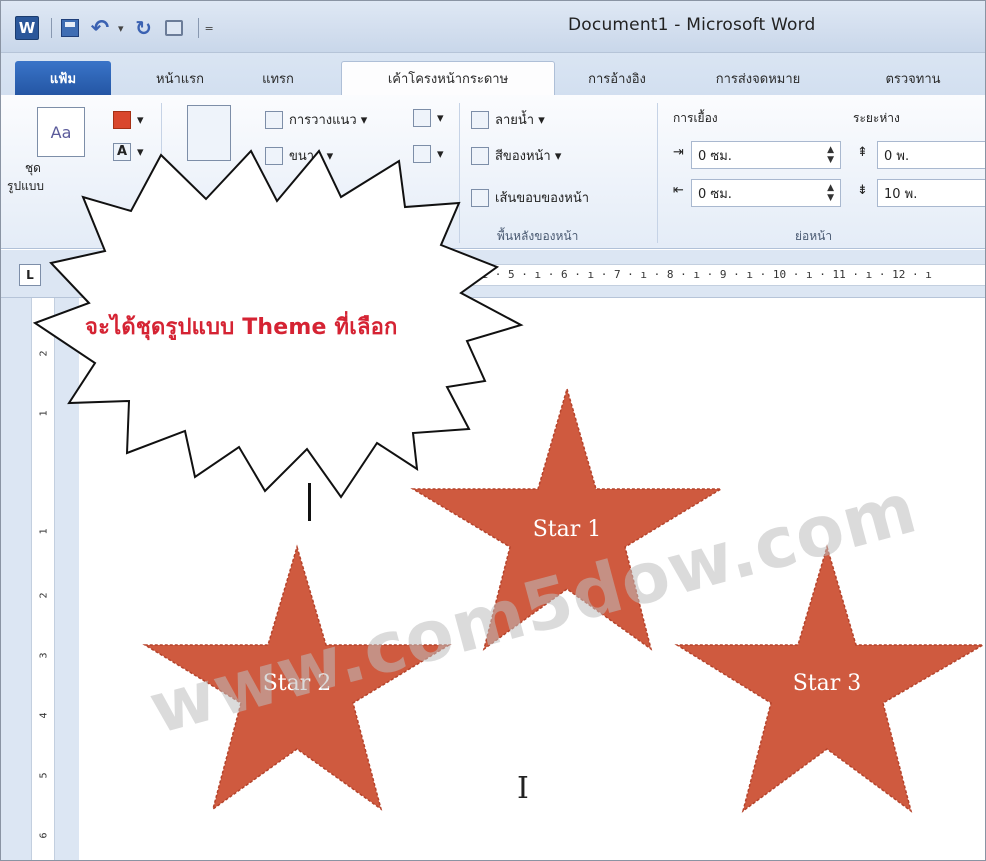  What do you see at coordinates (241, 327) in the screenshot?
I see `callout-text: จะได้ชุดรูปแบบ Theme ที่เลือก` at bounding box center [241, 327].